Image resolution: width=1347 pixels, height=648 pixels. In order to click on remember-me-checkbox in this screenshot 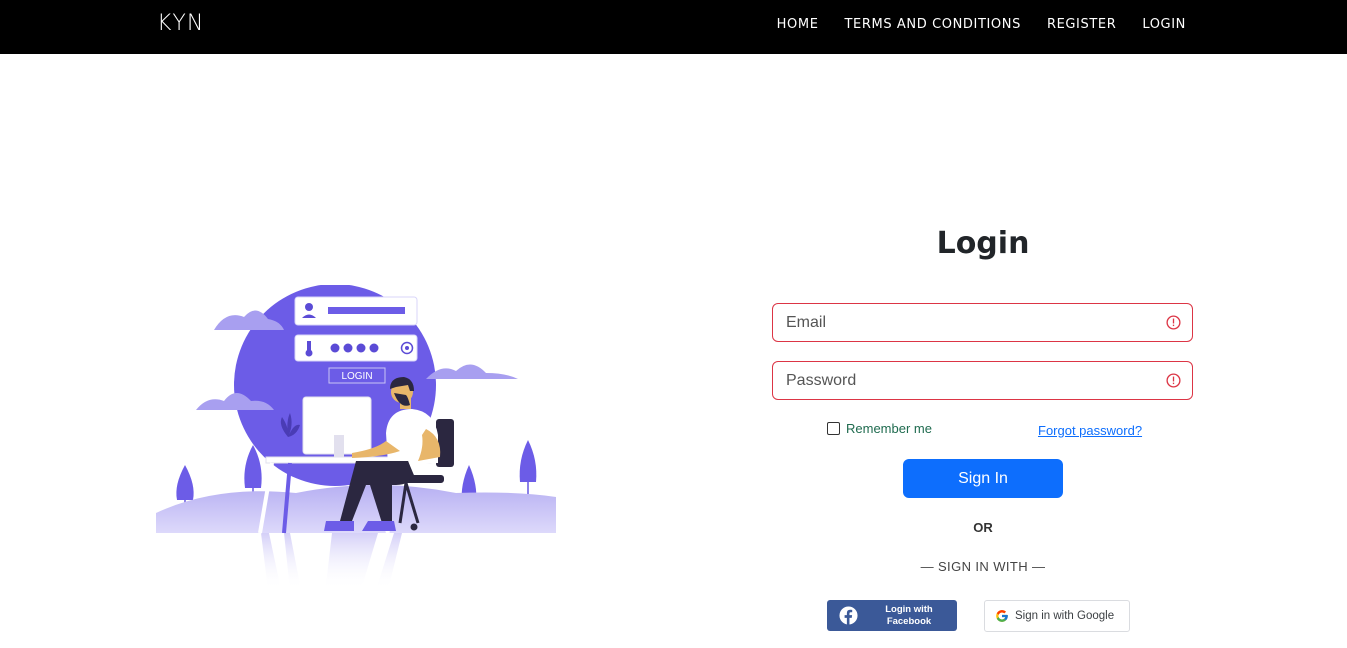, I will do `click(833, 428)`.